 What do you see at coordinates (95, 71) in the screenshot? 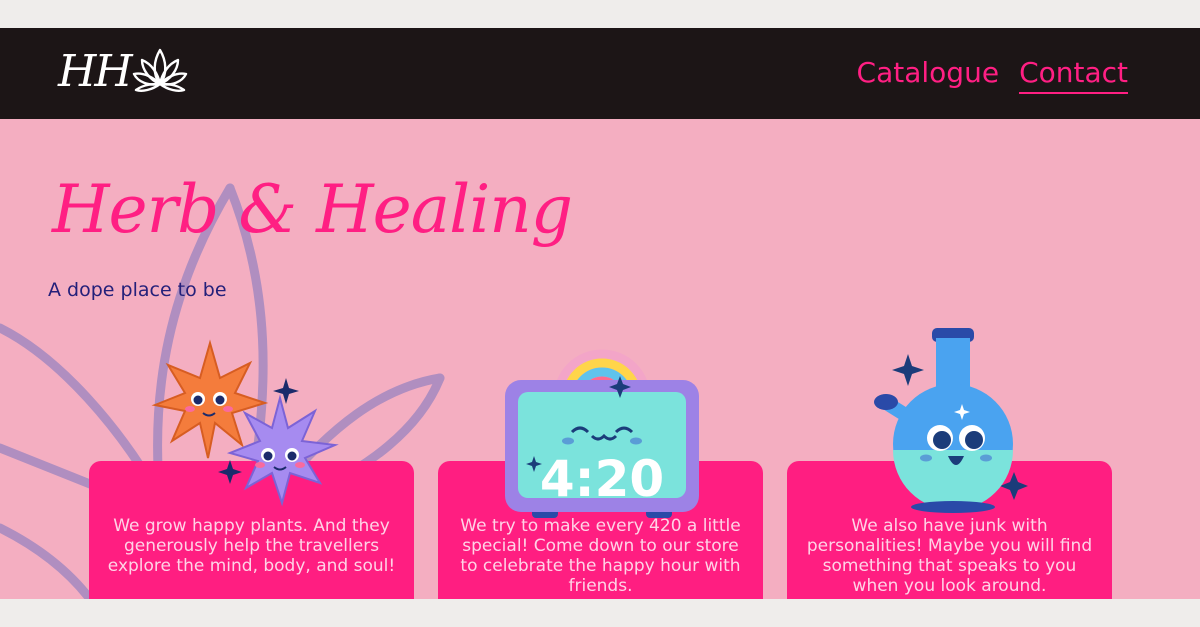
I see `logo-text: HH` at bounding box center [95, 71].